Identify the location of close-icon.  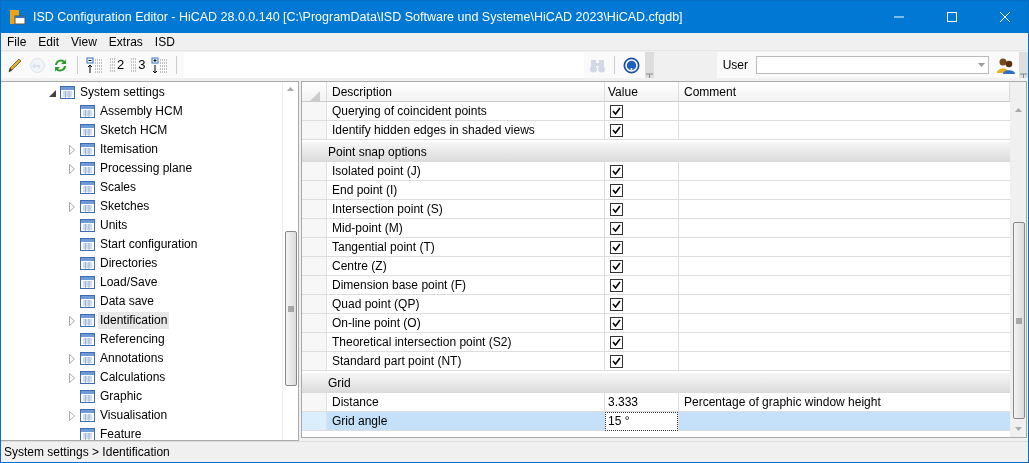
(1005, 17).